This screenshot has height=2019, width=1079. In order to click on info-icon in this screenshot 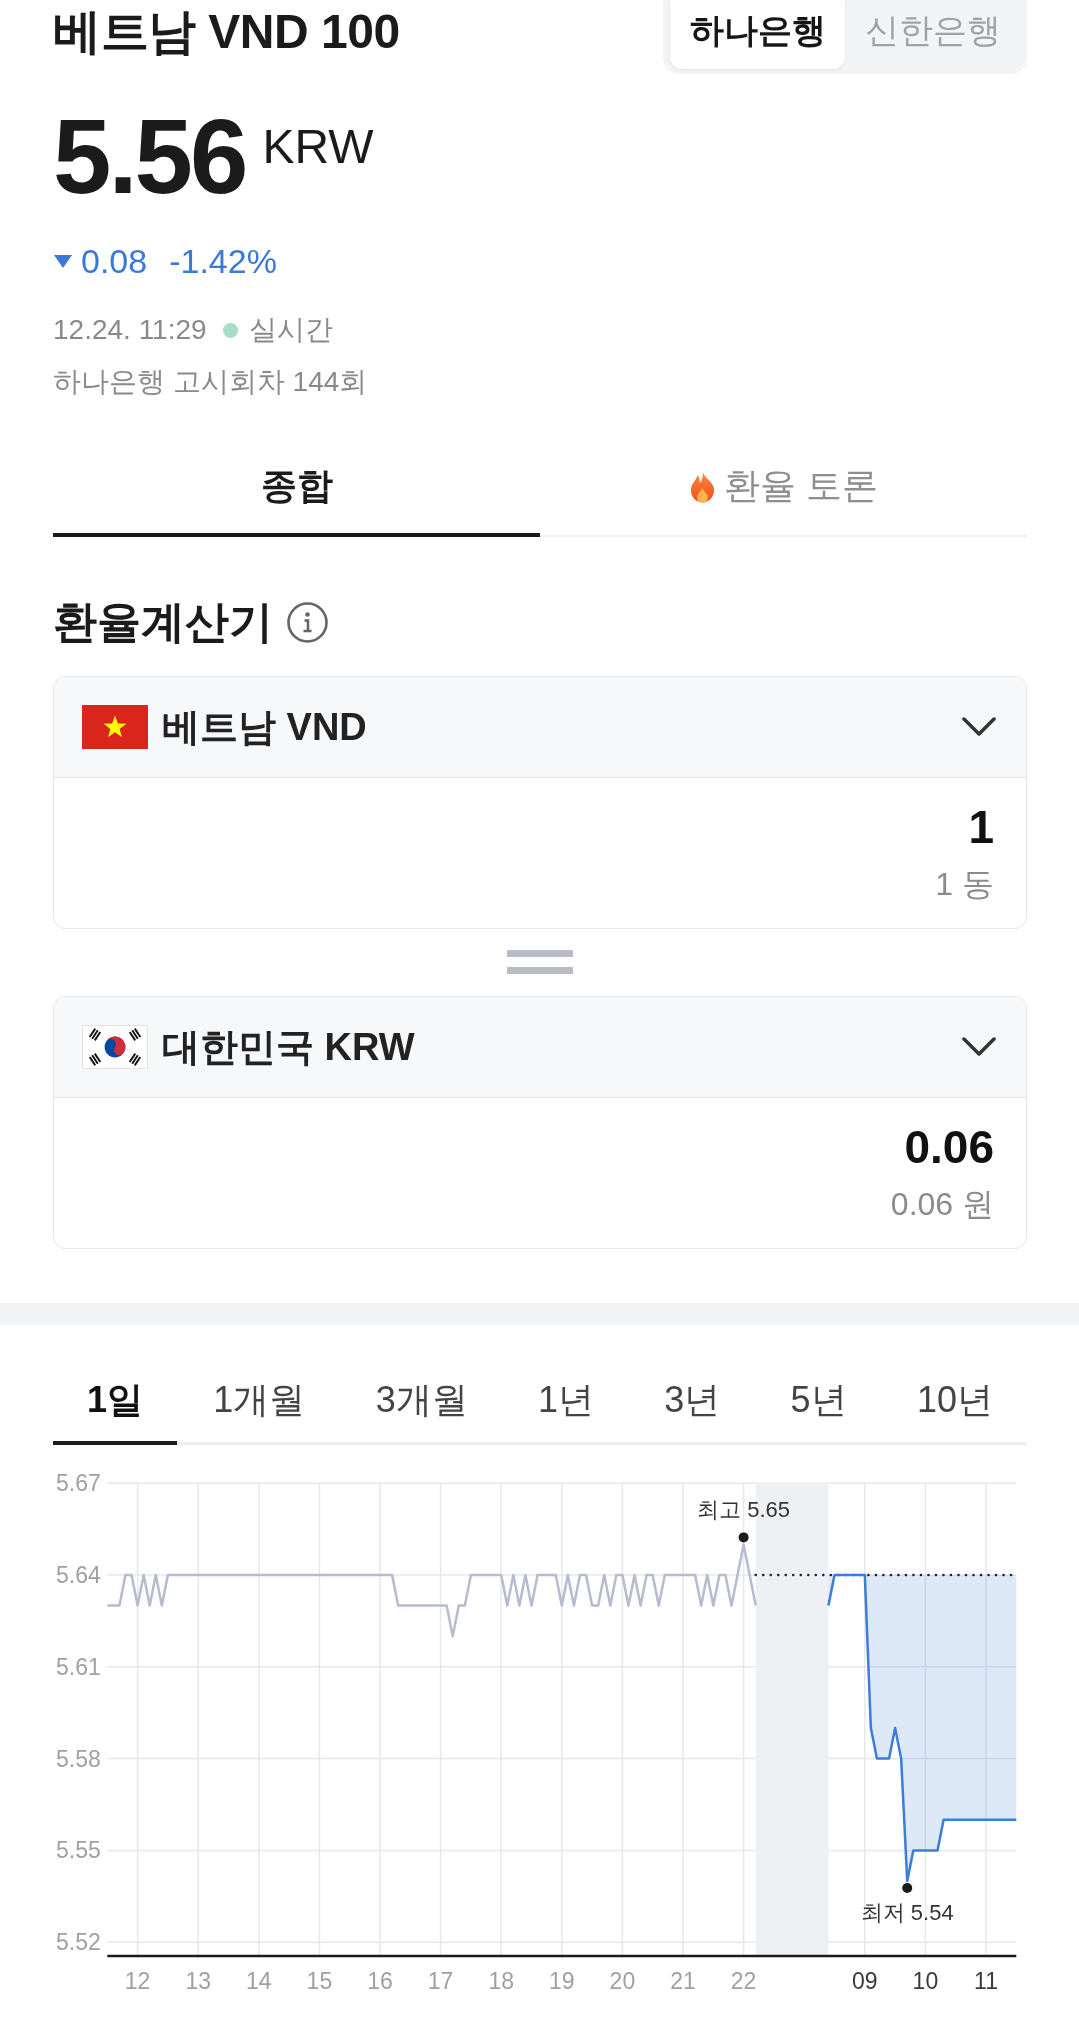, I will do `click(307, 622)`.